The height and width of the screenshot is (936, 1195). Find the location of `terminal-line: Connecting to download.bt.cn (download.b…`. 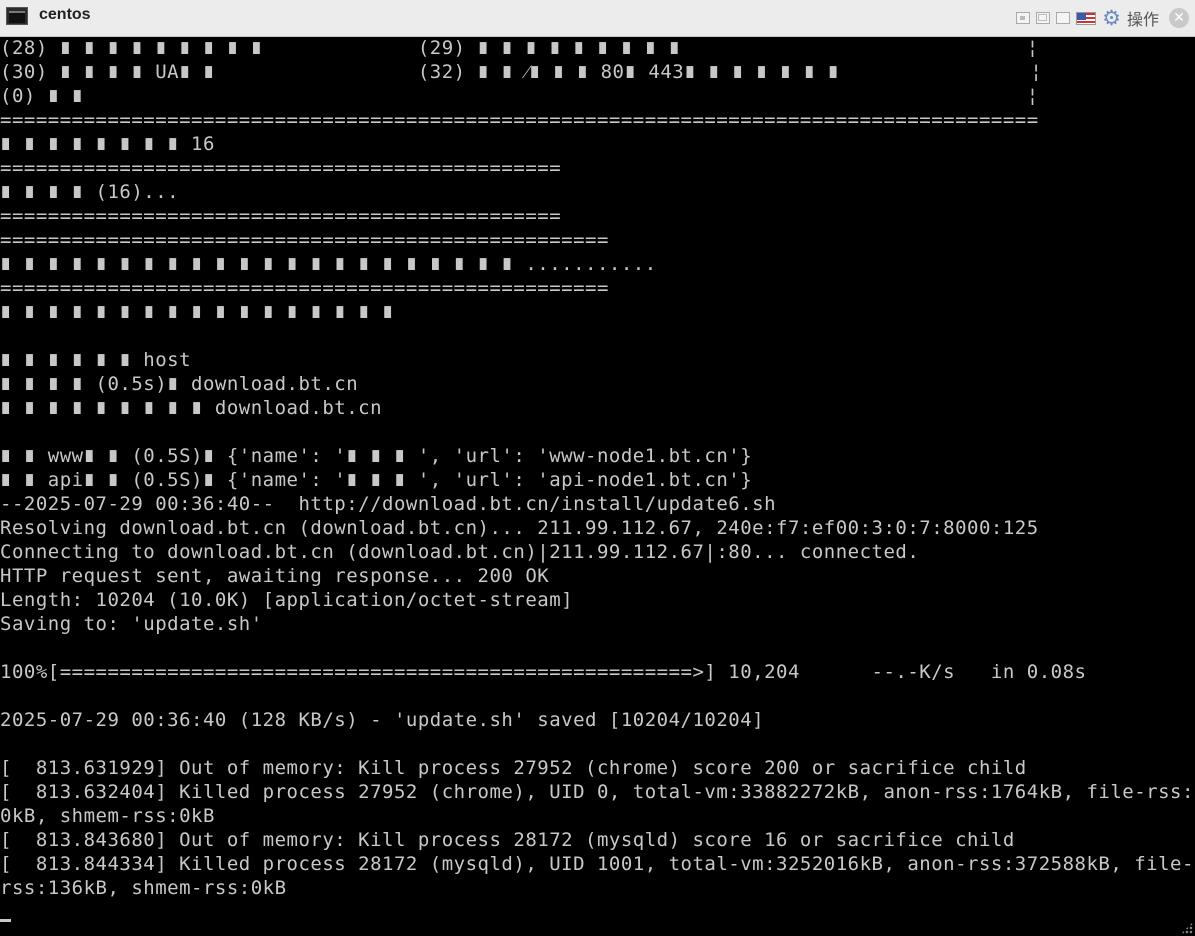

terminal-line: Connecting to download.bt.cn (download.b… is located at coordinates (460, 552).